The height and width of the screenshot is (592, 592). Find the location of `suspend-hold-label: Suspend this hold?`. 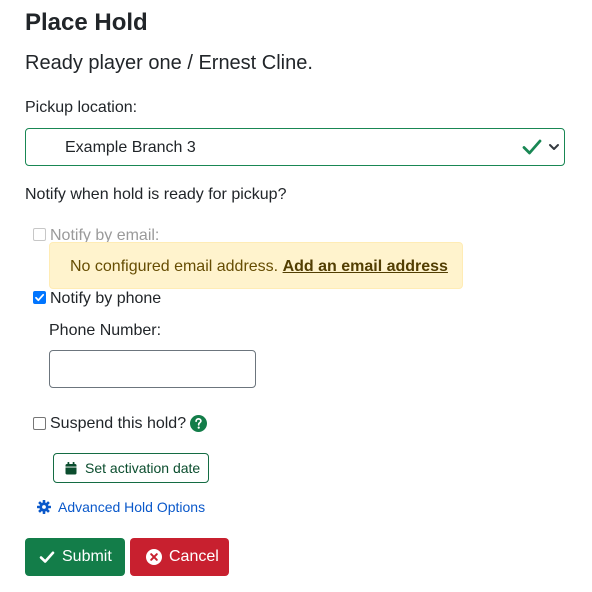

suspend-hold-label: Suspend this hold? is located at coordinates (118, 423).